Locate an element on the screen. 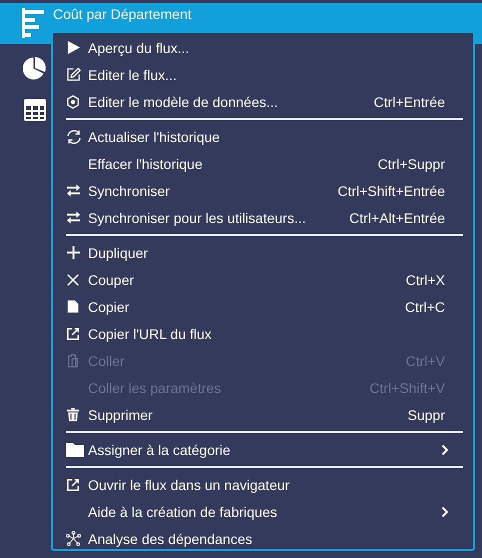 The image size is (482, 558). network-icon is located at coordinates (73, 538).